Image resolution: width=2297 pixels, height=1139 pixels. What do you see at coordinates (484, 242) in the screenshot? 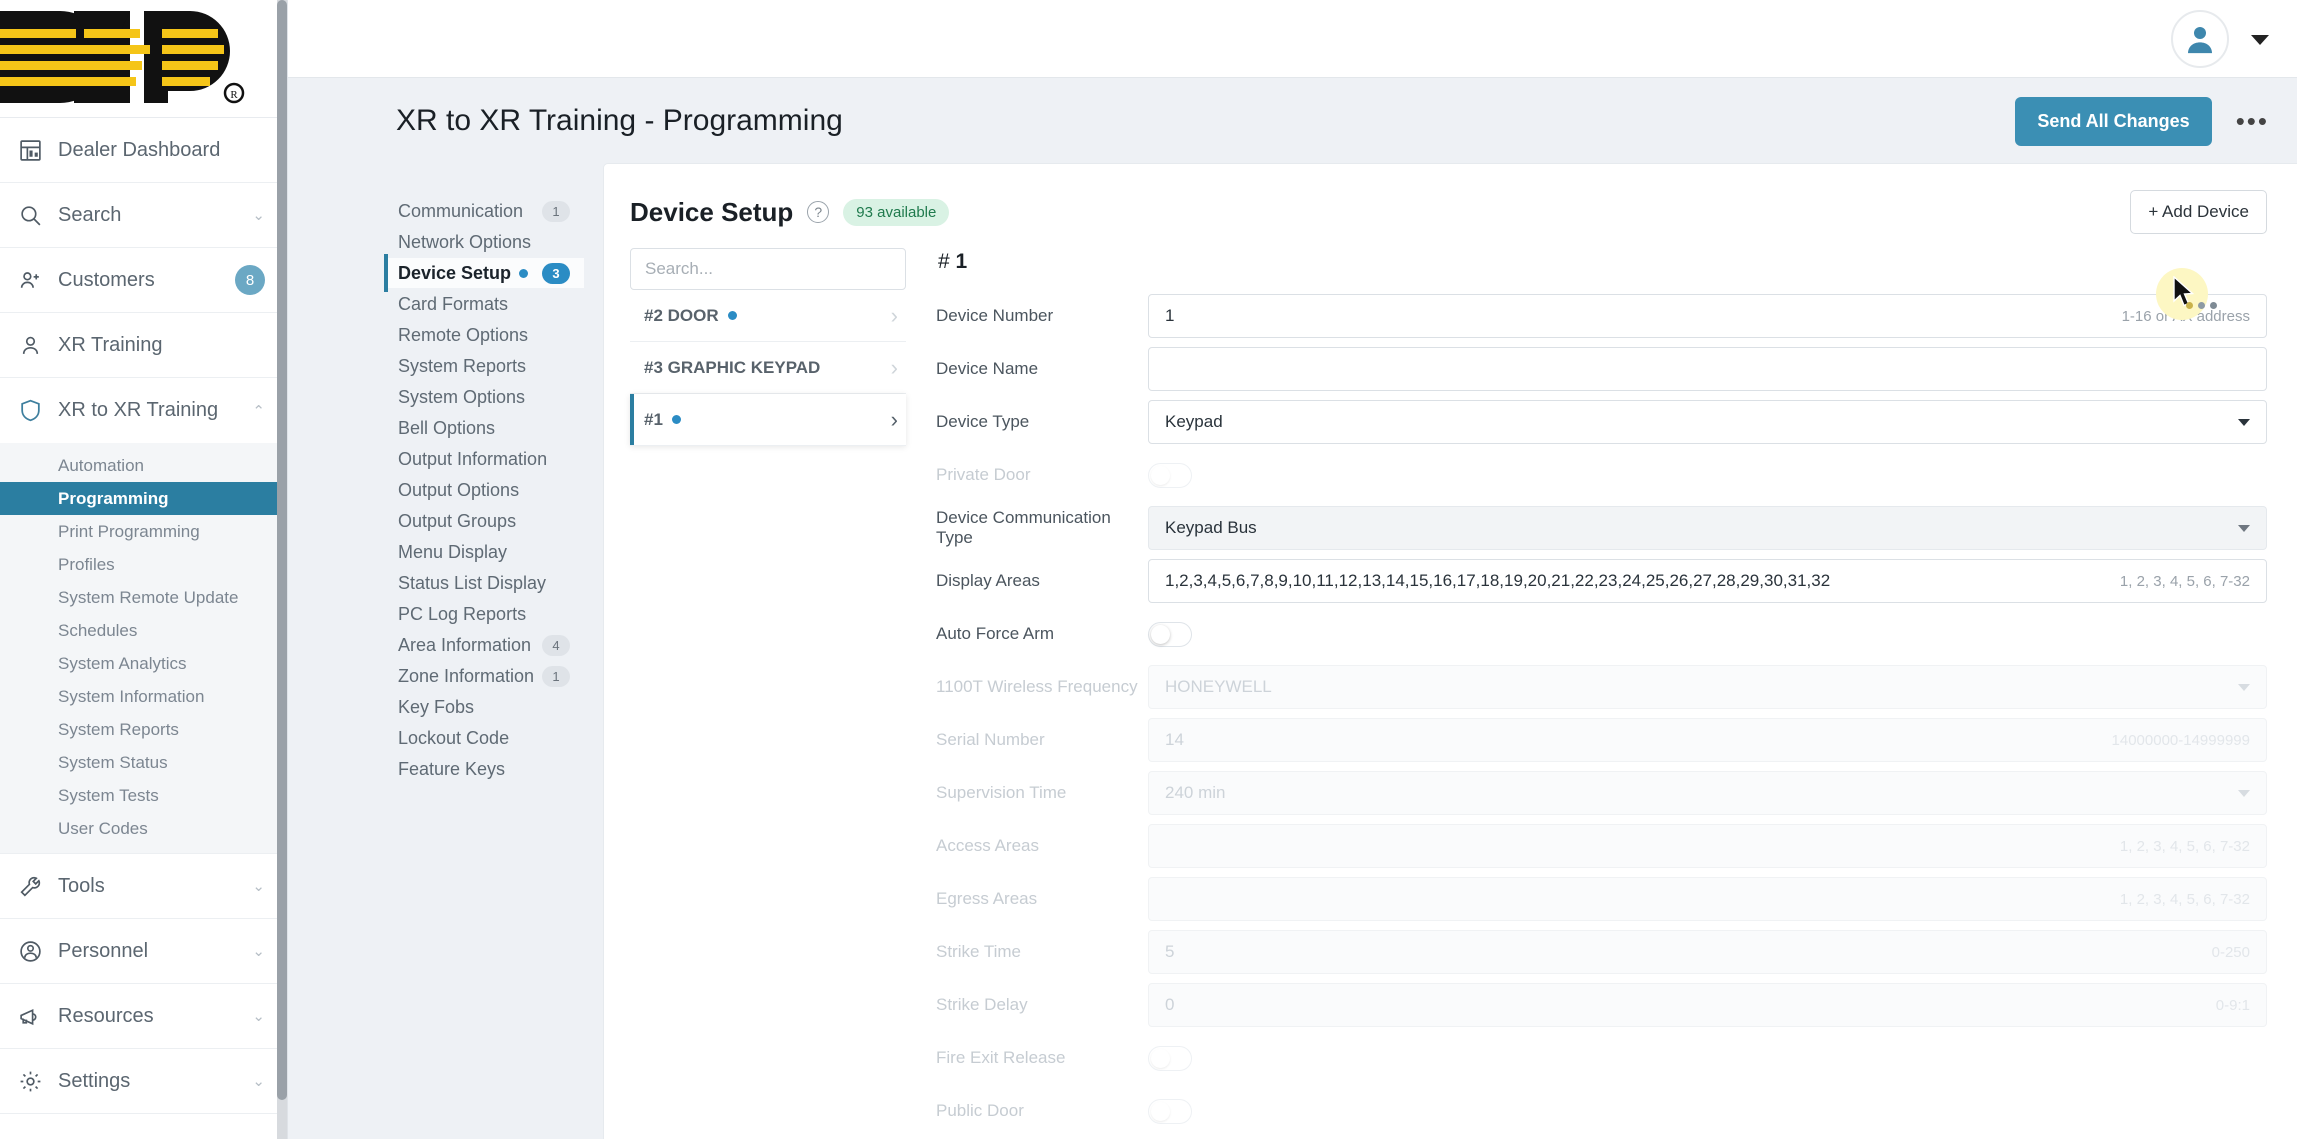
I see `section-item-network-options: Network Options` at bounding box center [484, 242].